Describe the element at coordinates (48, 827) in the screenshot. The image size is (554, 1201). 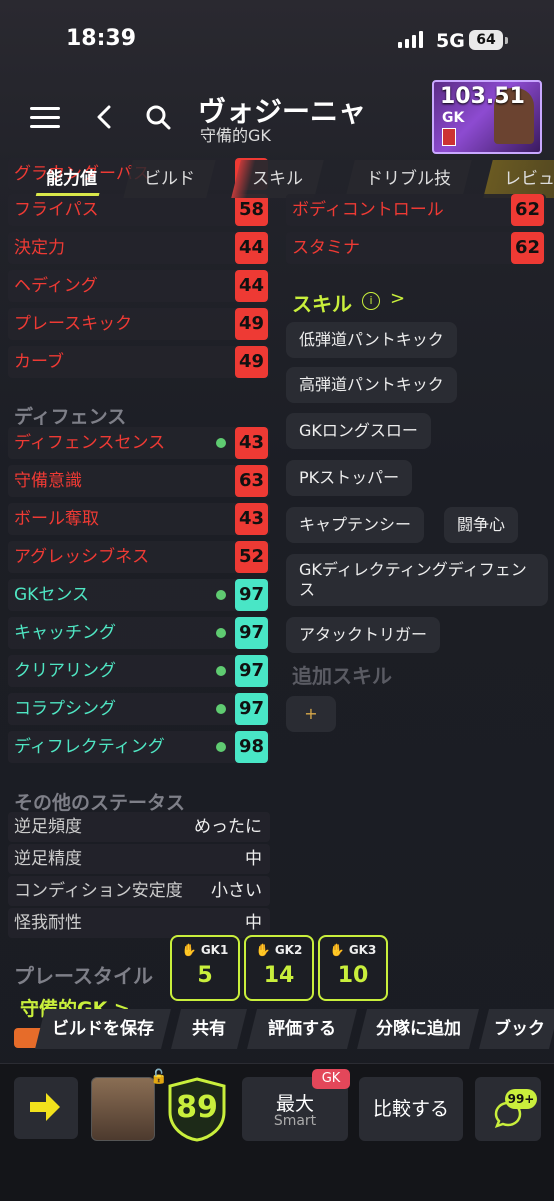
I see `other-status-key: 逆足頻度` at that location.